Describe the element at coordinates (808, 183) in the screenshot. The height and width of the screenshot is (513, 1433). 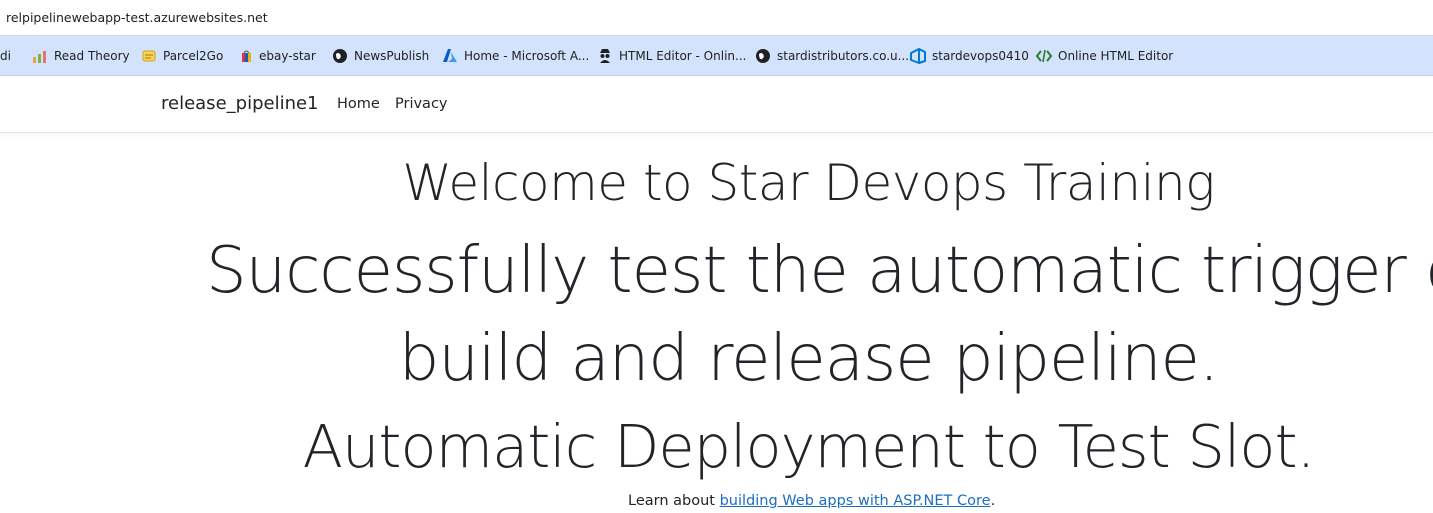
I see `welcome-heading: Welcome to Star Devops Training` at that location.